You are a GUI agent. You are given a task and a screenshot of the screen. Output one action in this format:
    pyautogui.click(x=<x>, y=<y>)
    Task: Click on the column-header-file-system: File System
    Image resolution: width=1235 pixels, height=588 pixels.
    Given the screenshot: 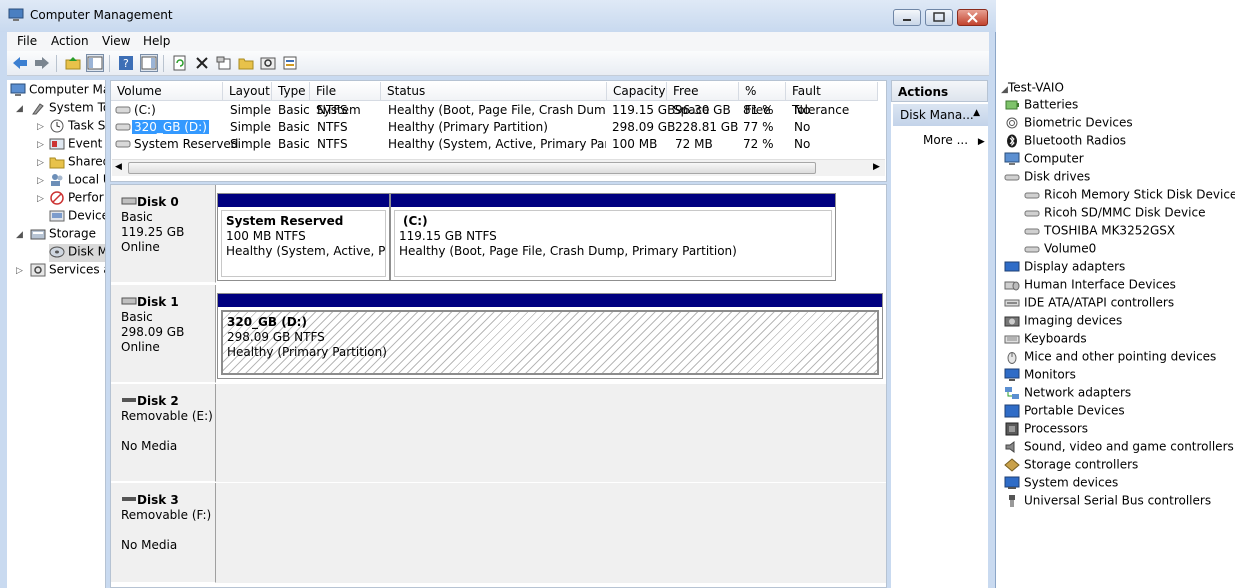 What is the action you would take?
    pyautogui.click(x=345, y=99)
    